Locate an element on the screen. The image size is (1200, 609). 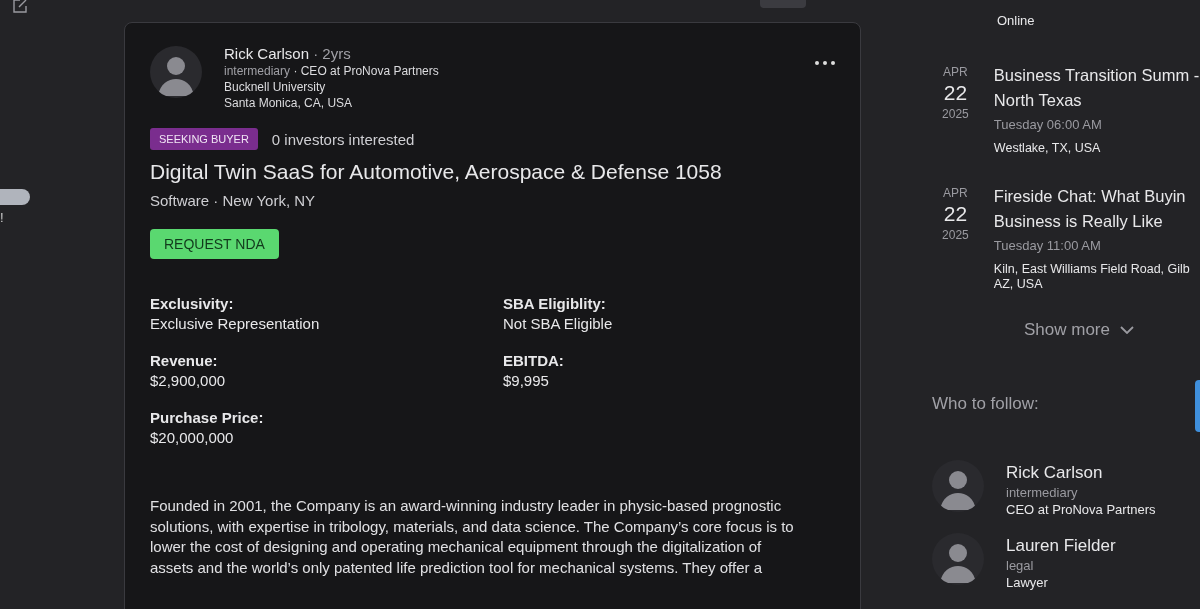
field-label: EBITDA: is located at coordinates (534, 360).